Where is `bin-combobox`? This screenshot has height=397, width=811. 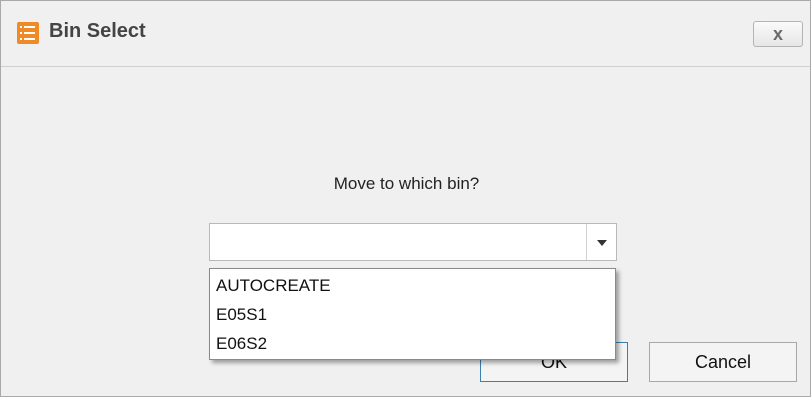
bin-combobox is located at coordinates (413, 242).